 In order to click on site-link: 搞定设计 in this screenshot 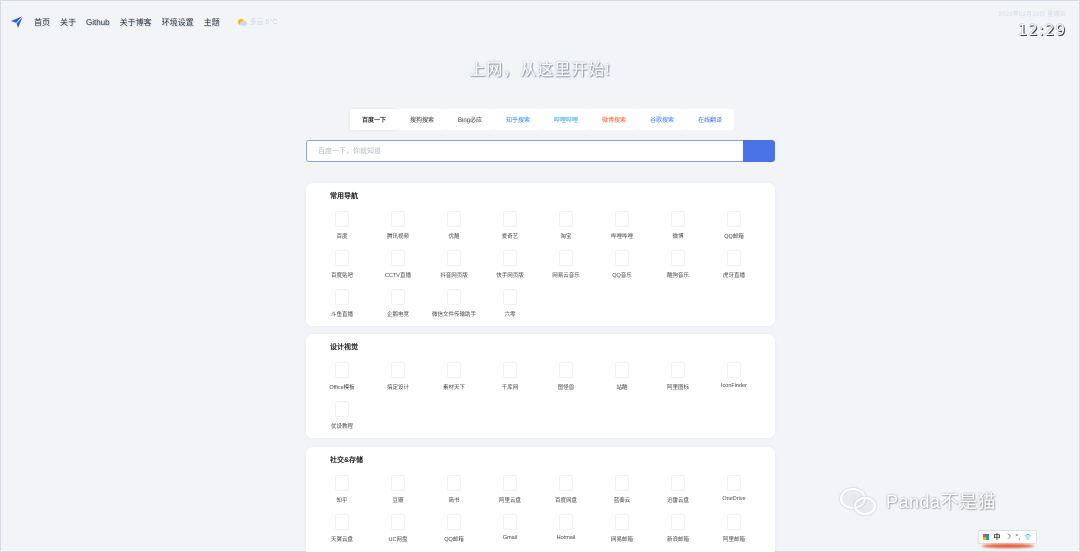, I will do `click(398, 379)`.